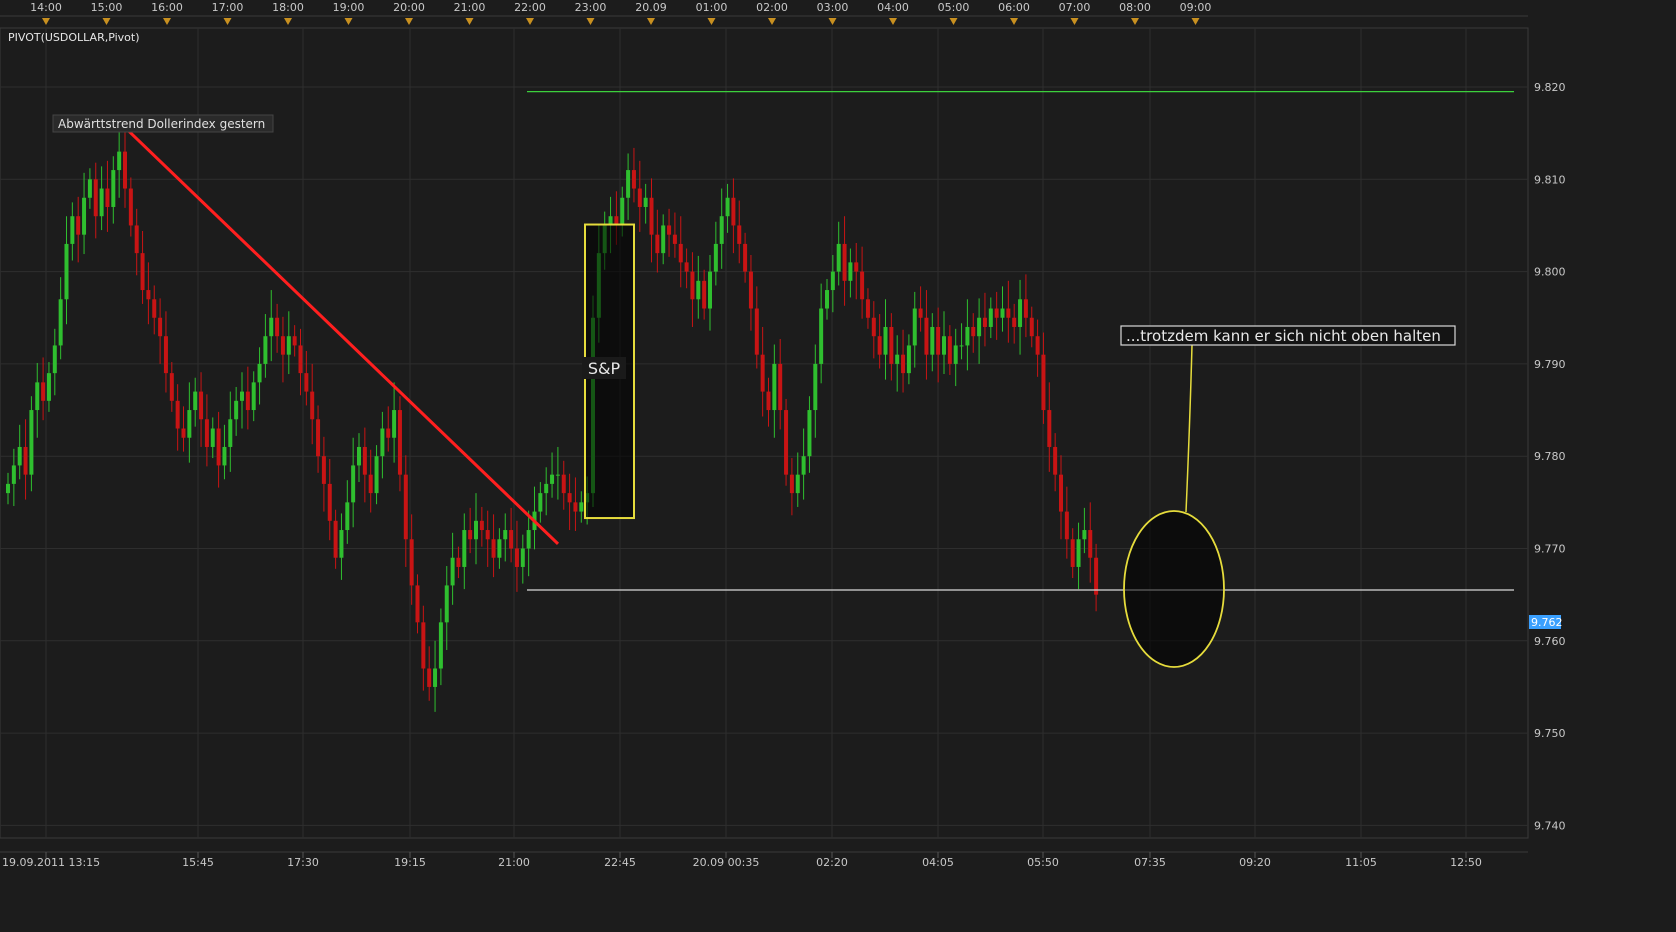  I want to click on top-time-label: 14:00, so click(46, 7).